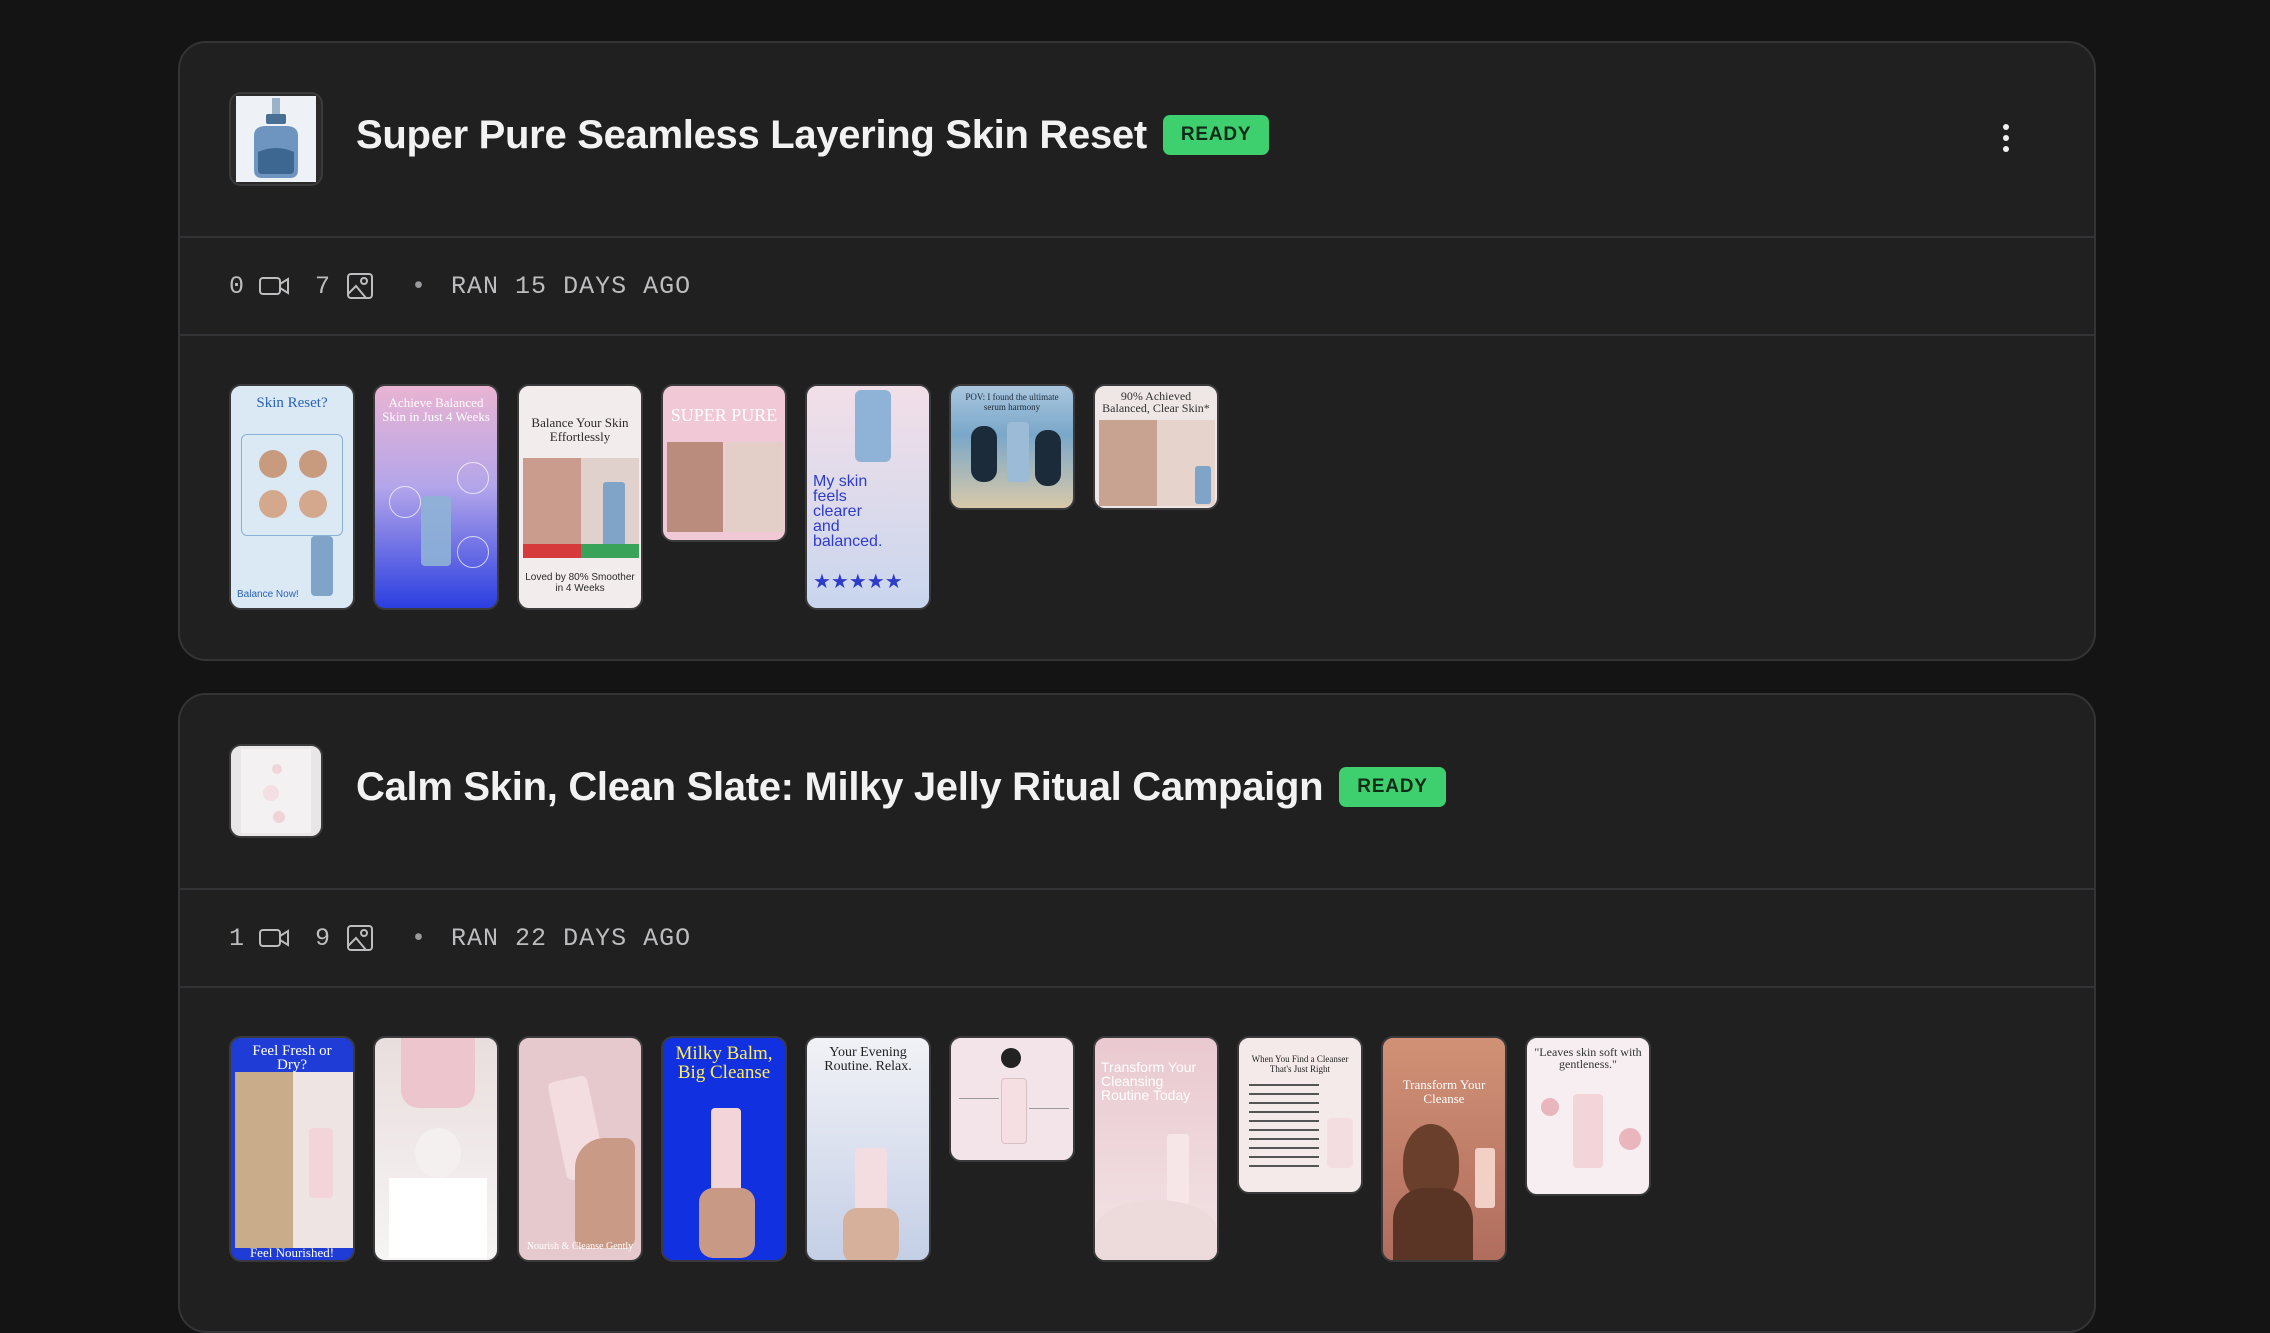  What do you see at coordinates (571, 938) in the screenshot?
I see `ran-time: RAN 22 DAYS AGO` at bounding box center [571, 938].